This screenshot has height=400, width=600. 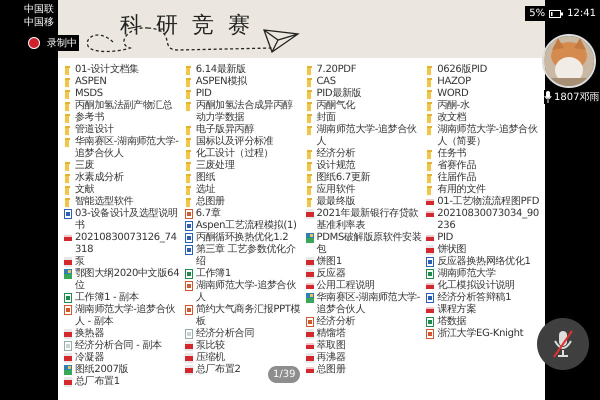 What do you see at coordinates (97, 382) in the screenshot?
I see `file-name: 总厂布置1` at bounding box center [97, 382].